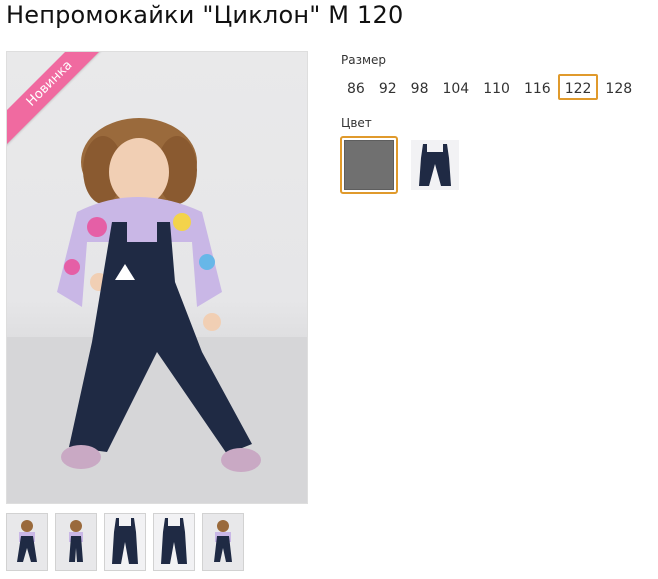 The width and height of the screenshot is (658, 579). I want to click on pants-front-thumbnail-image, so click(125, 542).